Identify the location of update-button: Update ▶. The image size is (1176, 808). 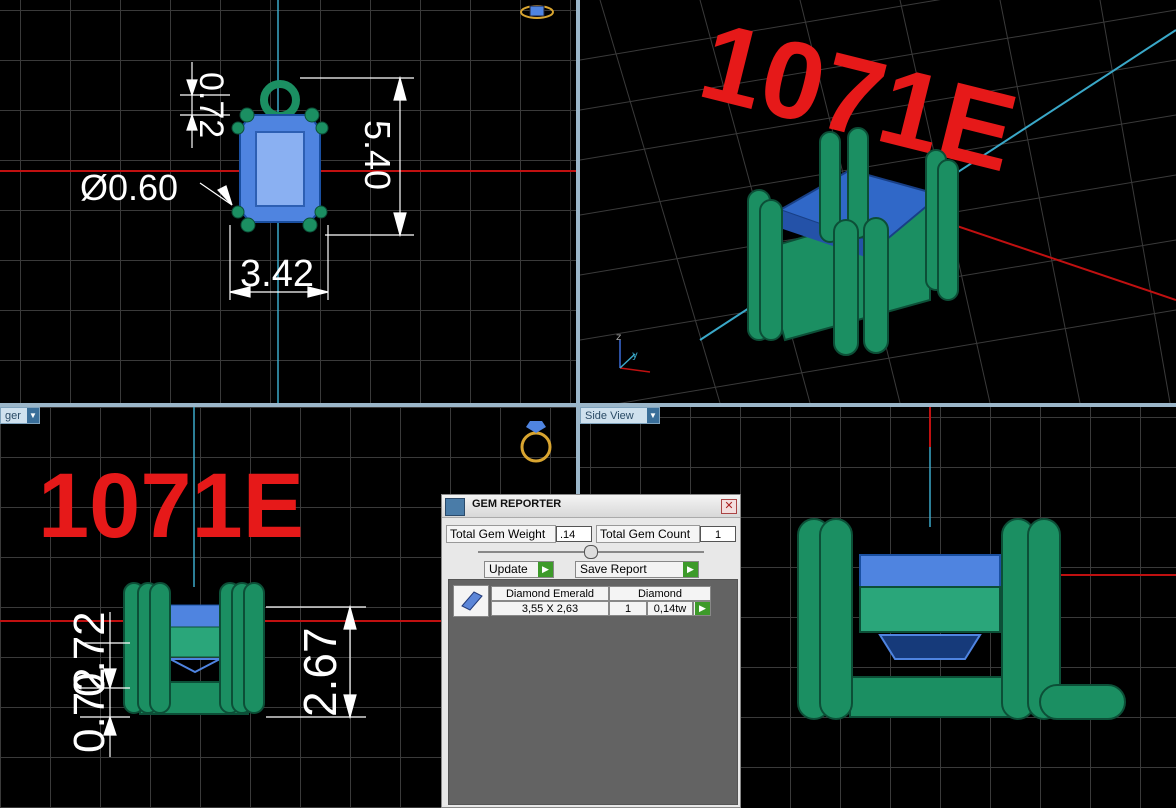
(519, 569).